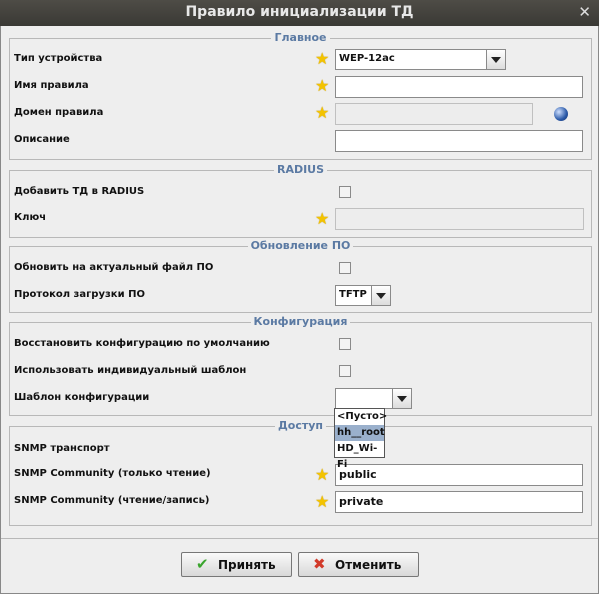  Describe the element at coordinates (353, 294) in the screenshot. I see `firmware-protocol-value: TFTP` at that location.